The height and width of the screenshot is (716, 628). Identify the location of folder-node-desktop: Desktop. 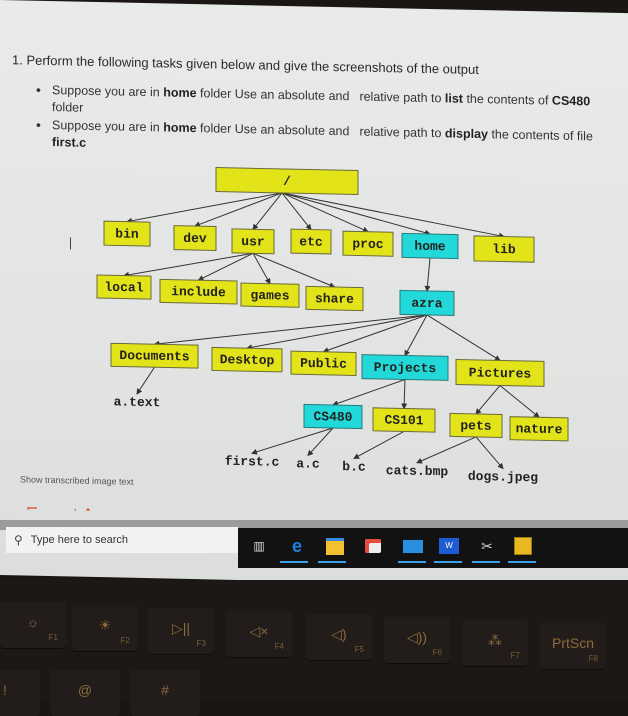
(247, 359).